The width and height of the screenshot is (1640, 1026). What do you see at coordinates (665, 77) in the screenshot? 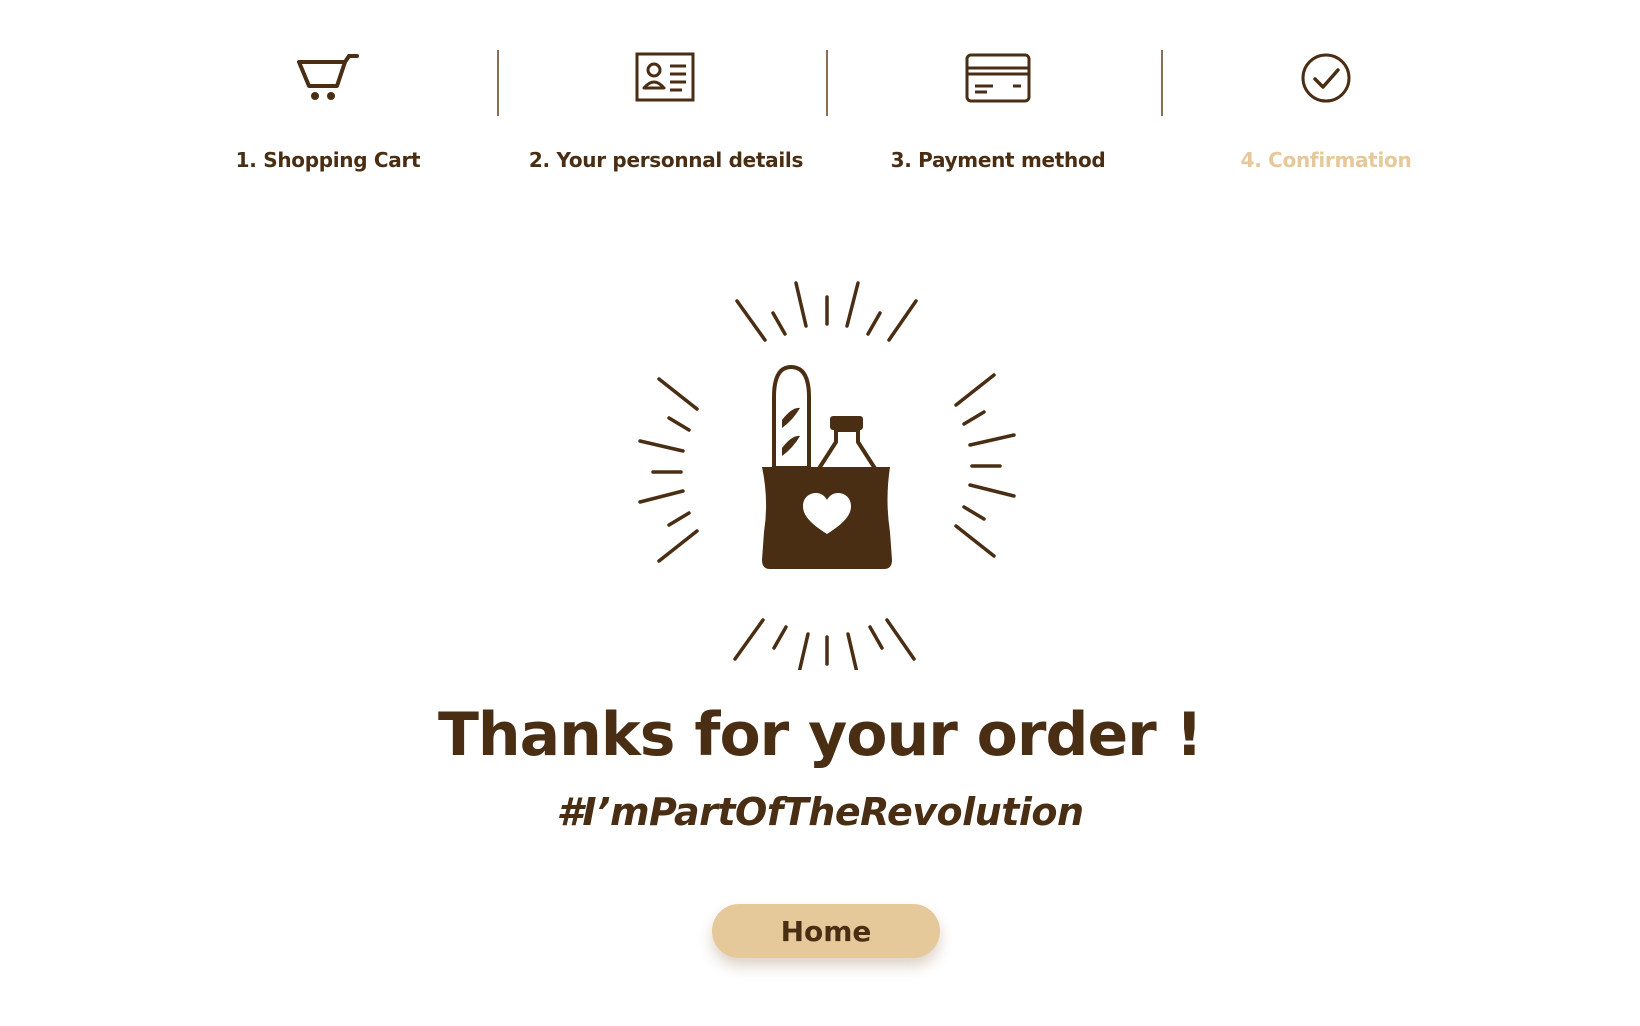
I see `id-card-icon` at bounding box center [665, 77].